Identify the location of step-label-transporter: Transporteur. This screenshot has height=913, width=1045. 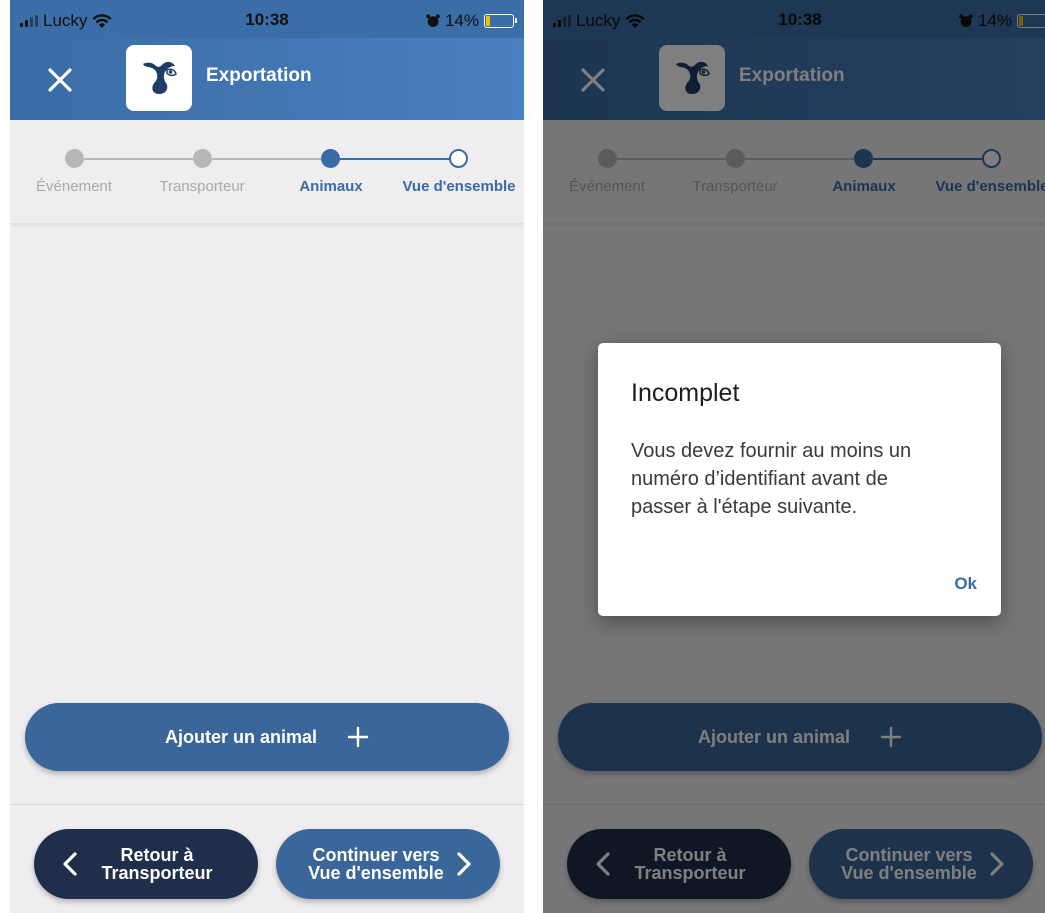
(202, 186).